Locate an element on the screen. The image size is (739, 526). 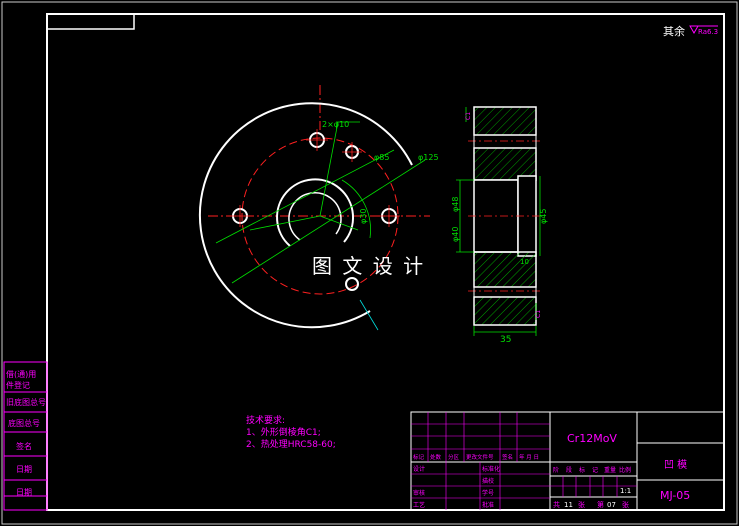
hole-callout: 2×φ10 is located at coordinates (335, 124).